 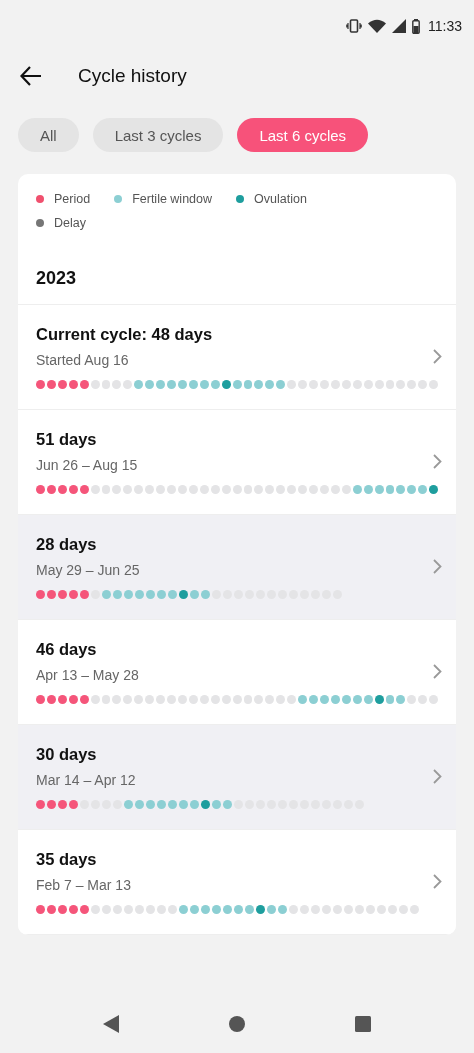 What do you see at coordinates (67, 754) in the screenshot?
I see `cycle-length: 30 days` at bounding box center [67, 754].